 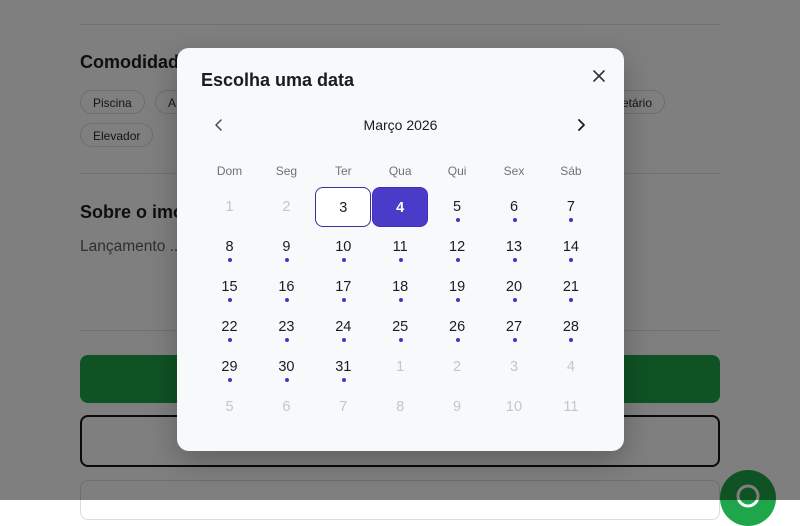 I want to click on day-number: 24, so click(x=343, y=327).